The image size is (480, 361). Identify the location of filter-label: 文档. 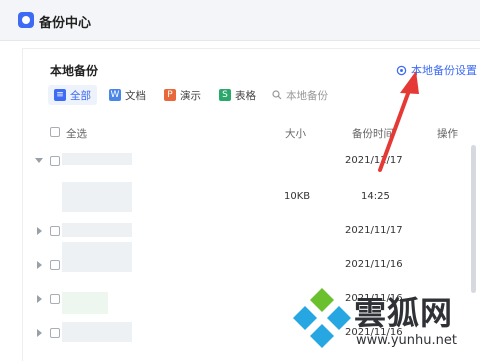
(135, 95).